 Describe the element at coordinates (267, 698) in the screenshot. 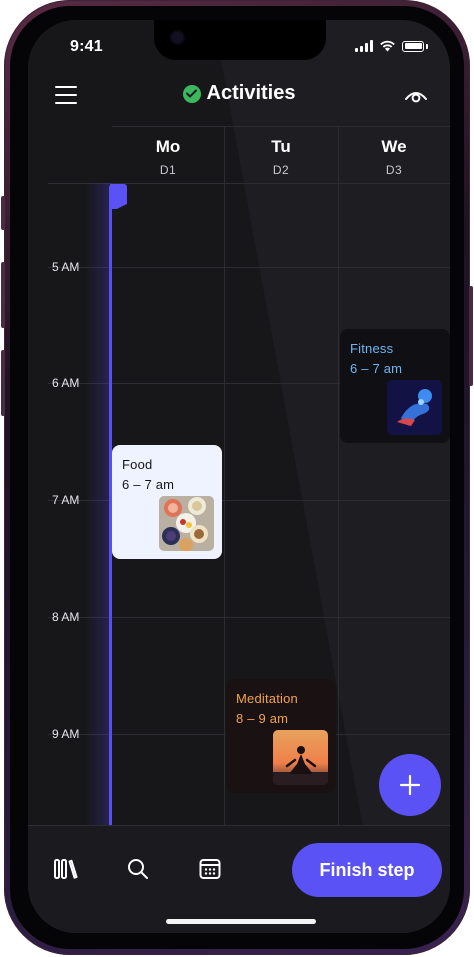

I see `event-title: Meditation` at that location.